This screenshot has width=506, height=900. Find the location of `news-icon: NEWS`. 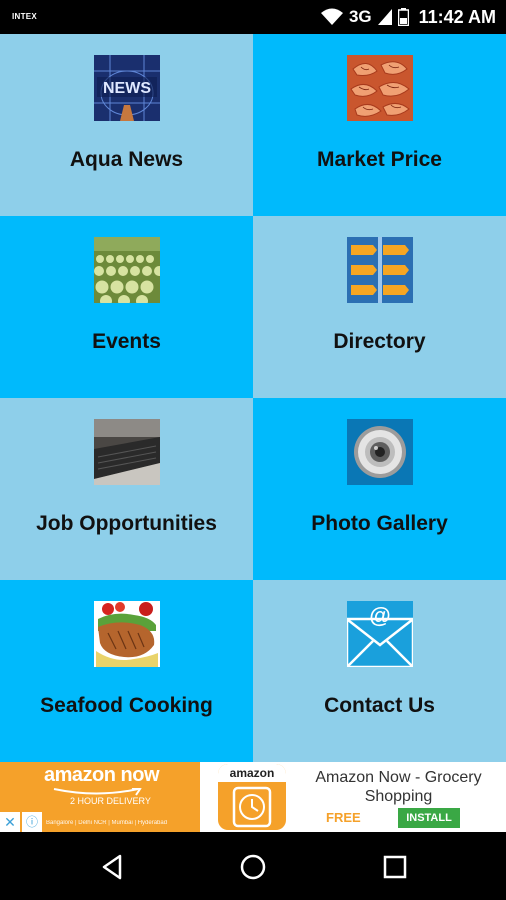

news-icon: NEWS is located at coordinates (126, 88).